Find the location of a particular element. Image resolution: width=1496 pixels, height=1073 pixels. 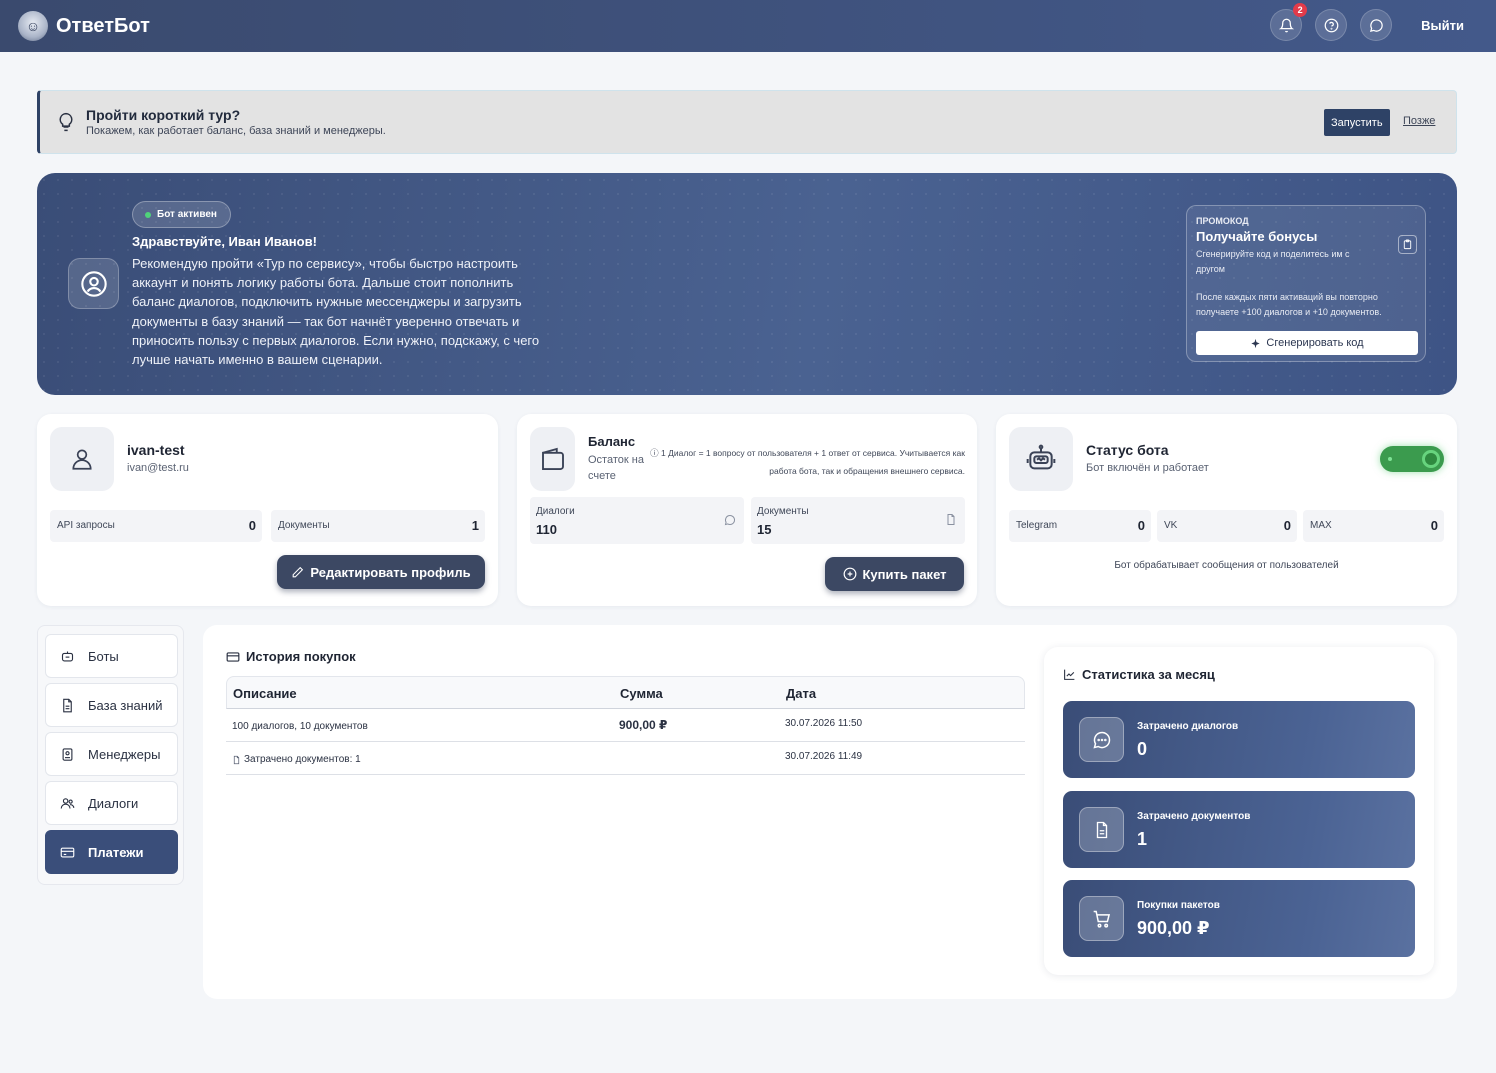

stat-label: VK is located at coordinates (1171, 525).